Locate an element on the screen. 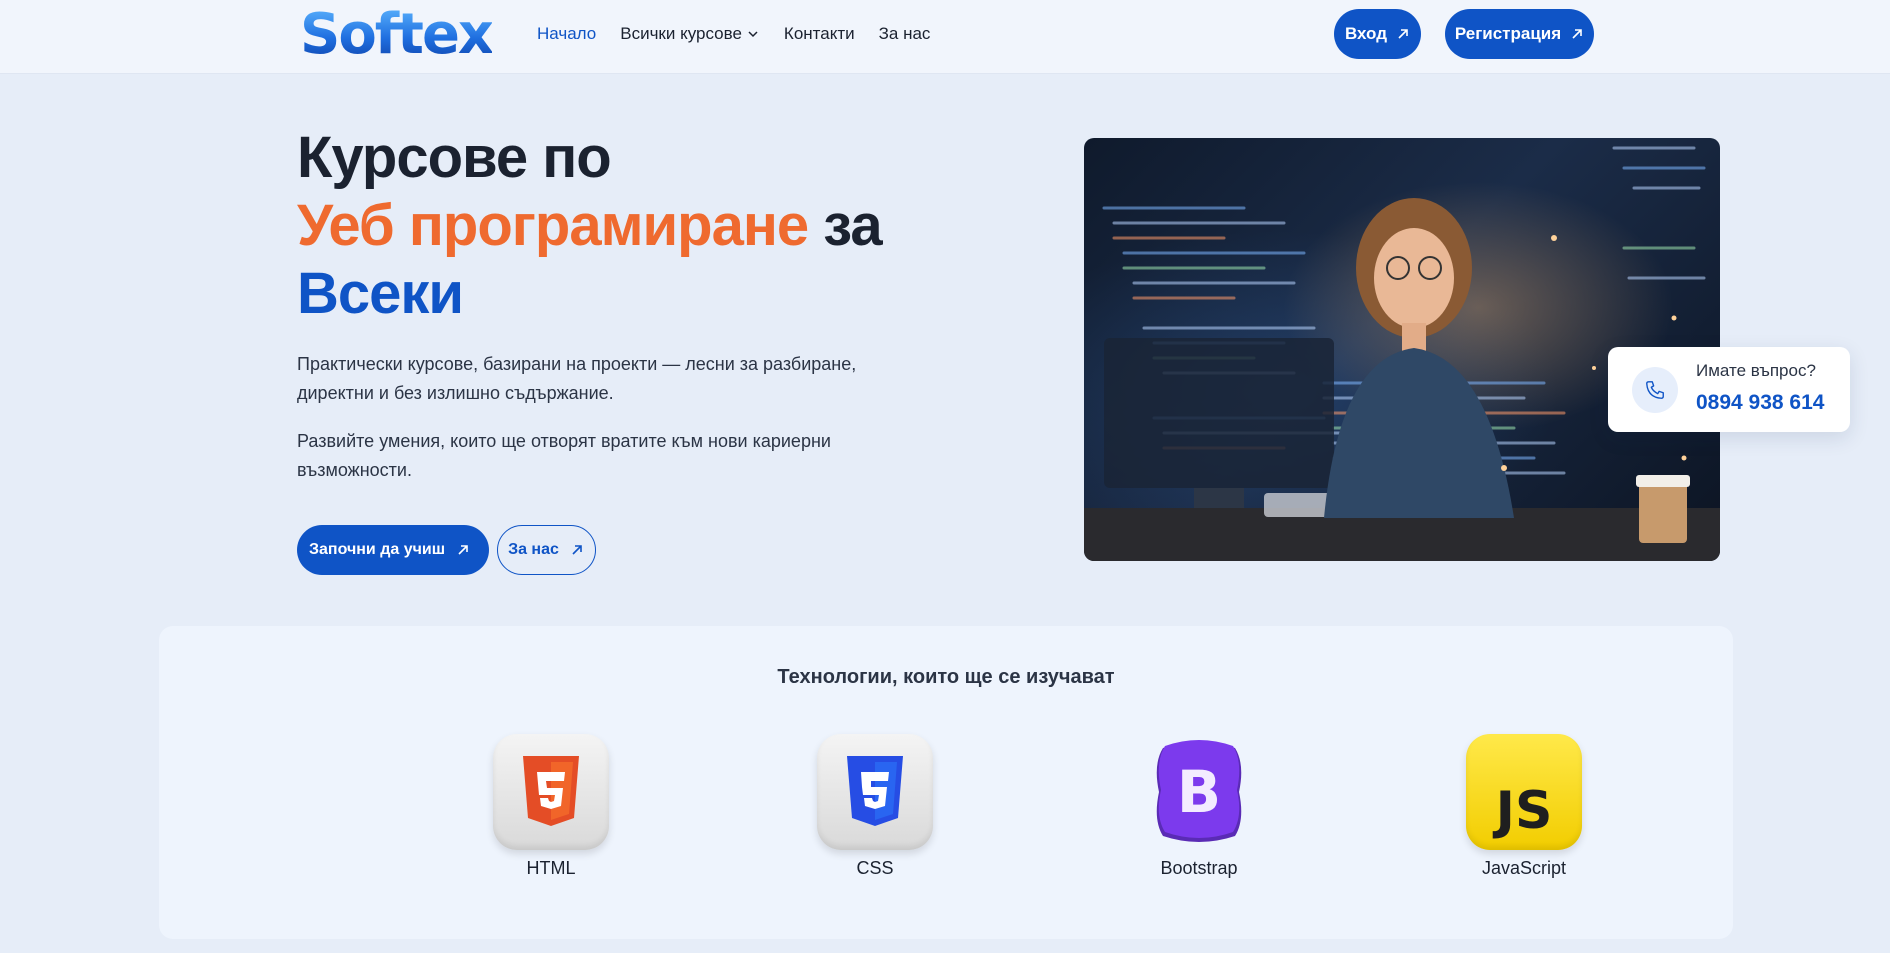  javascript-icon: JS is located at coordinates (1524, 792).